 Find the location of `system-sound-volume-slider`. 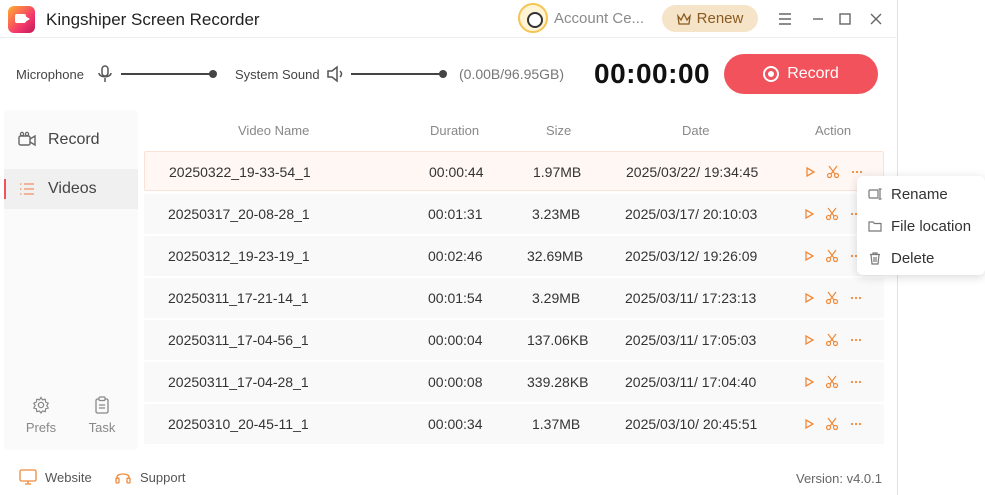

system-sound-volume-slider is located at coordinates (399, 74).